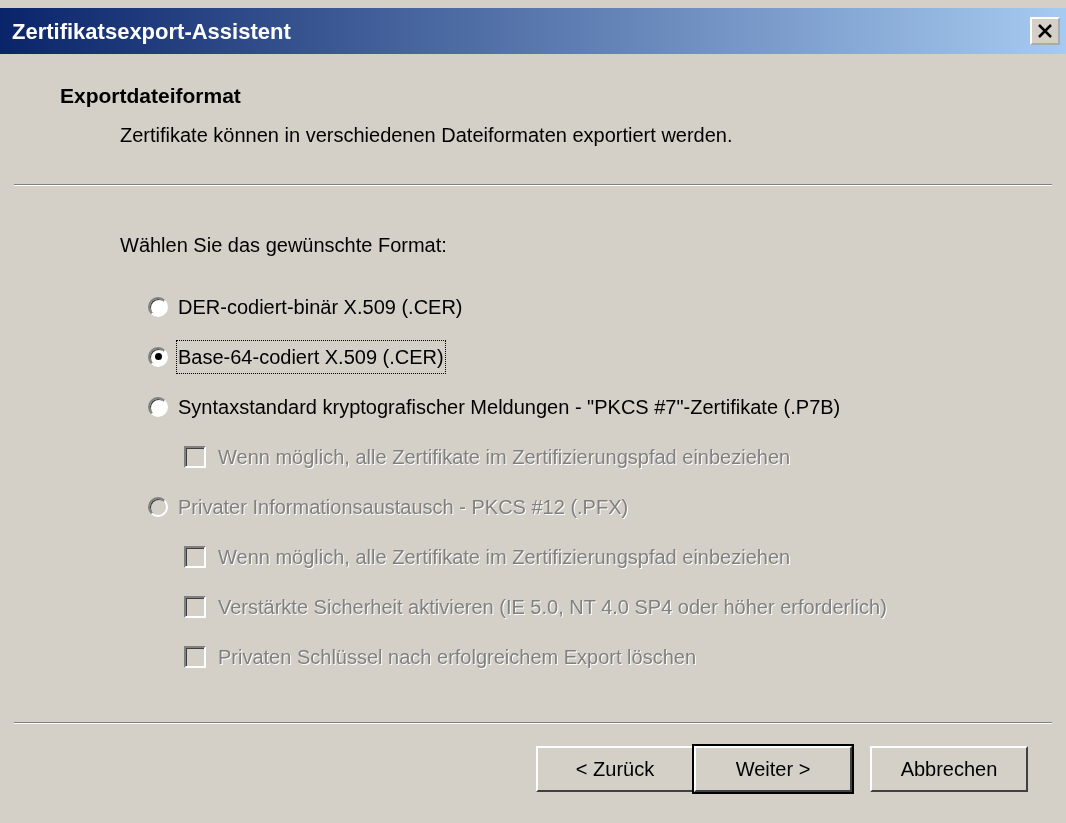 The image size is (1066, 823). What do you see at coordinates (151, 31) in the screenshot?
I see `window-title: Zertifikatsexport-Assistent` at bounding box center [151, 31].